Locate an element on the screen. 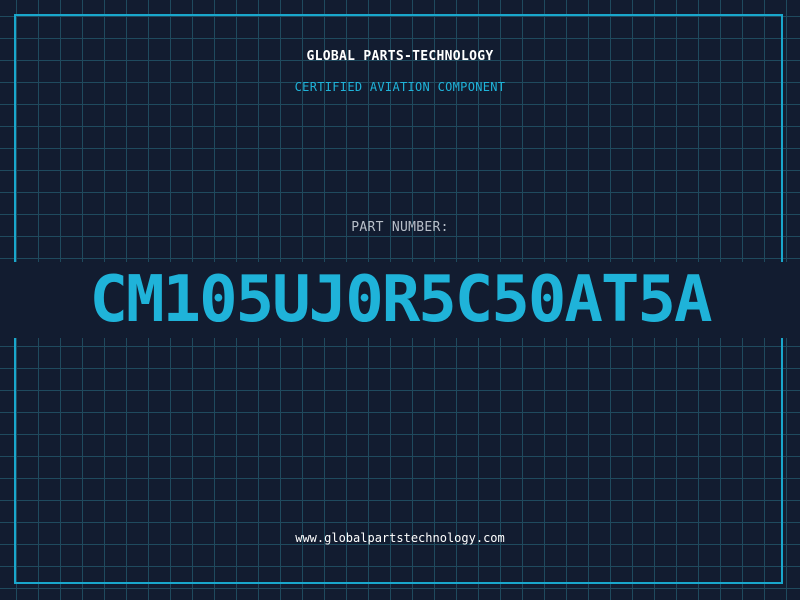  certification-subtitle: CERTIFIED AVIATION COMPONENT is located at coordinates (400, 87).